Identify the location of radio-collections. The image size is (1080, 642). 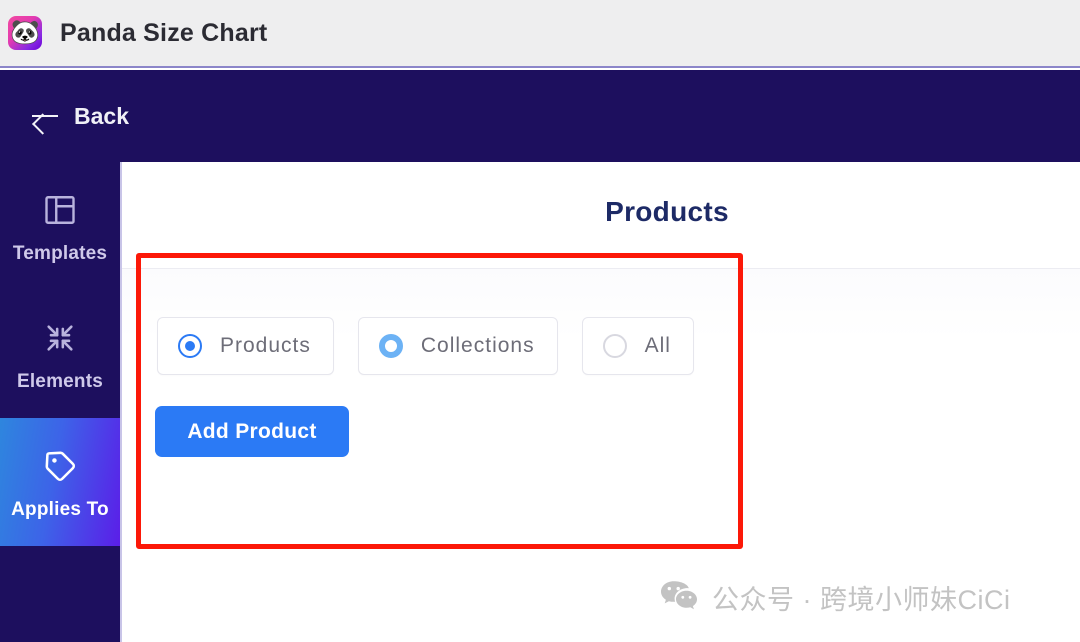
(390, 346).